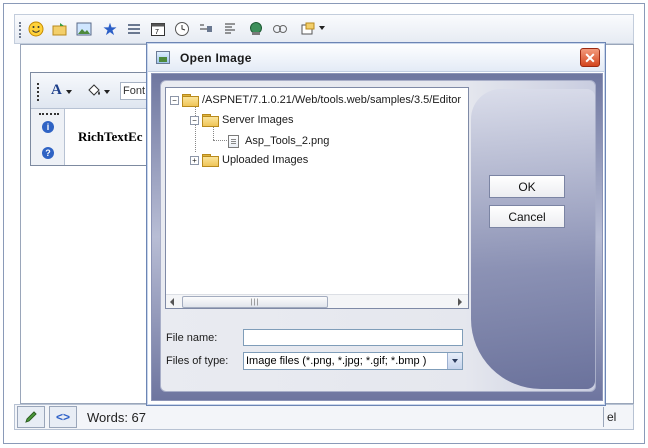 This screenshot has width=648, height=448. I want to click on horizontal-rule-icon, so click(134, 29).